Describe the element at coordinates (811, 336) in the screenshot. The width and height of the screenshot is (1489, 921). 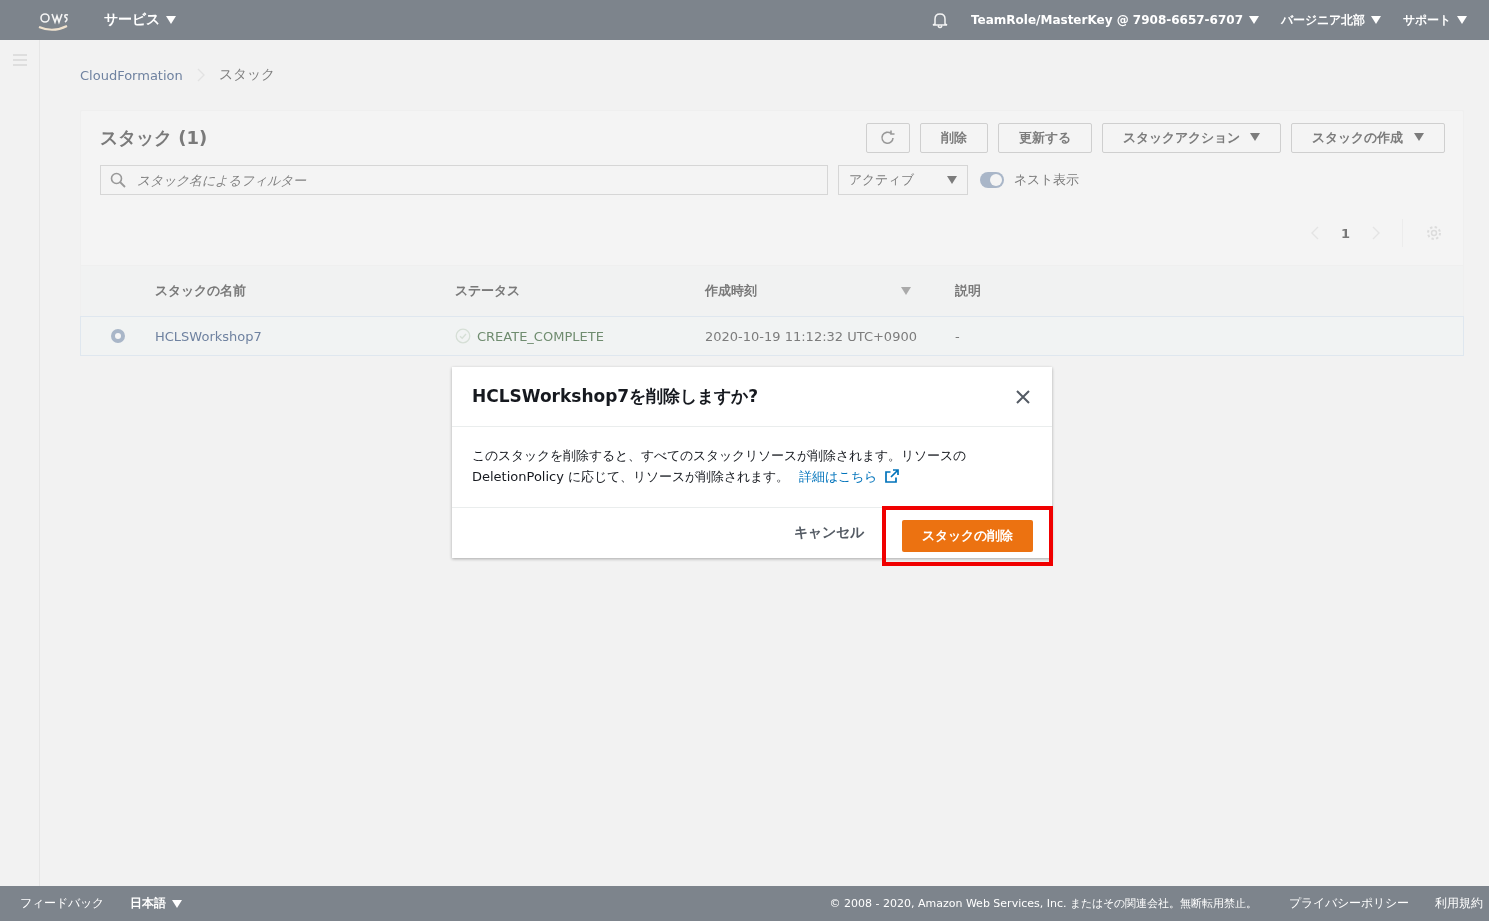
I see `table-cell: 2020-10-19 11:12:32 UTC+0900` at that location.